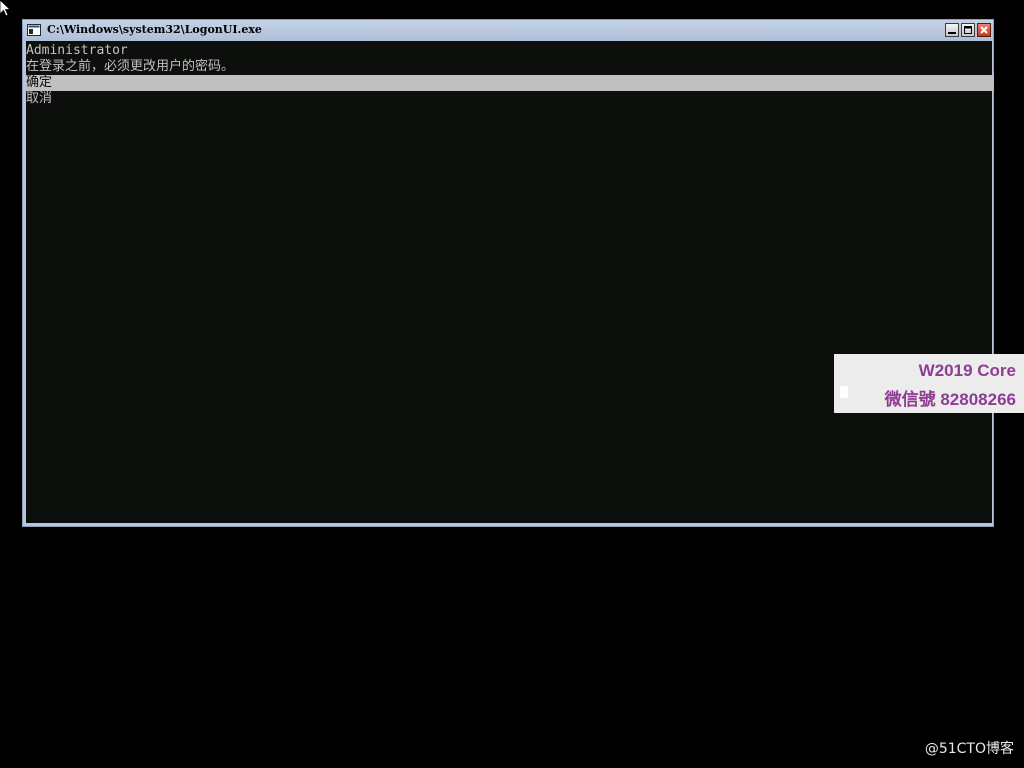 The image size is (1024, 768). I want to click on close-icon, so click(984, 30).